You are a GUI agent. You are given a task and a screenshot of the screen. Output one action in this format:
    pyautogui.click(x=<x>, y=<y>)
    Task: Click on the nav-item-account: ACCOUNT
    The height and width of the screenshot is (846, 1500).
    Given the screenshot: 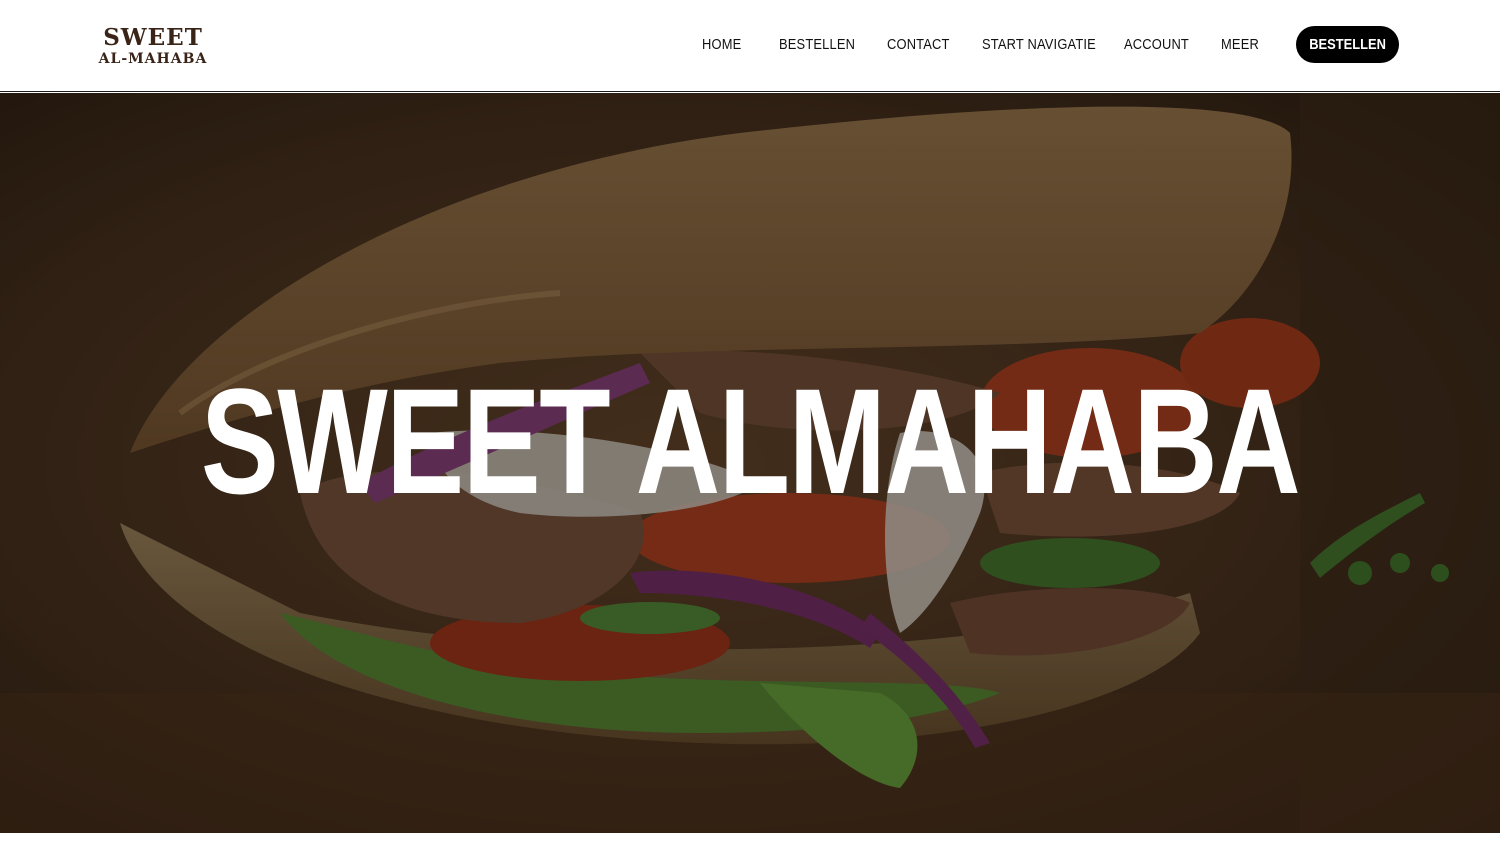 What is the action you would take?
    pyautogui.click(x=1156, y=44)
    